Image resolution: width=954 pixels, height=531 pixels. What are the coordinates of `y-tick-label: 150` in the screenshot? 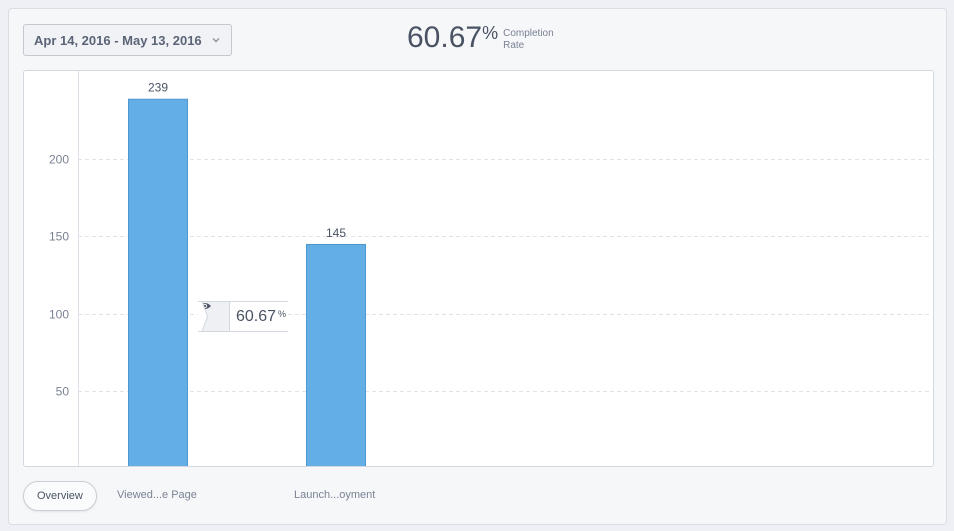 It's located at (59, 237).